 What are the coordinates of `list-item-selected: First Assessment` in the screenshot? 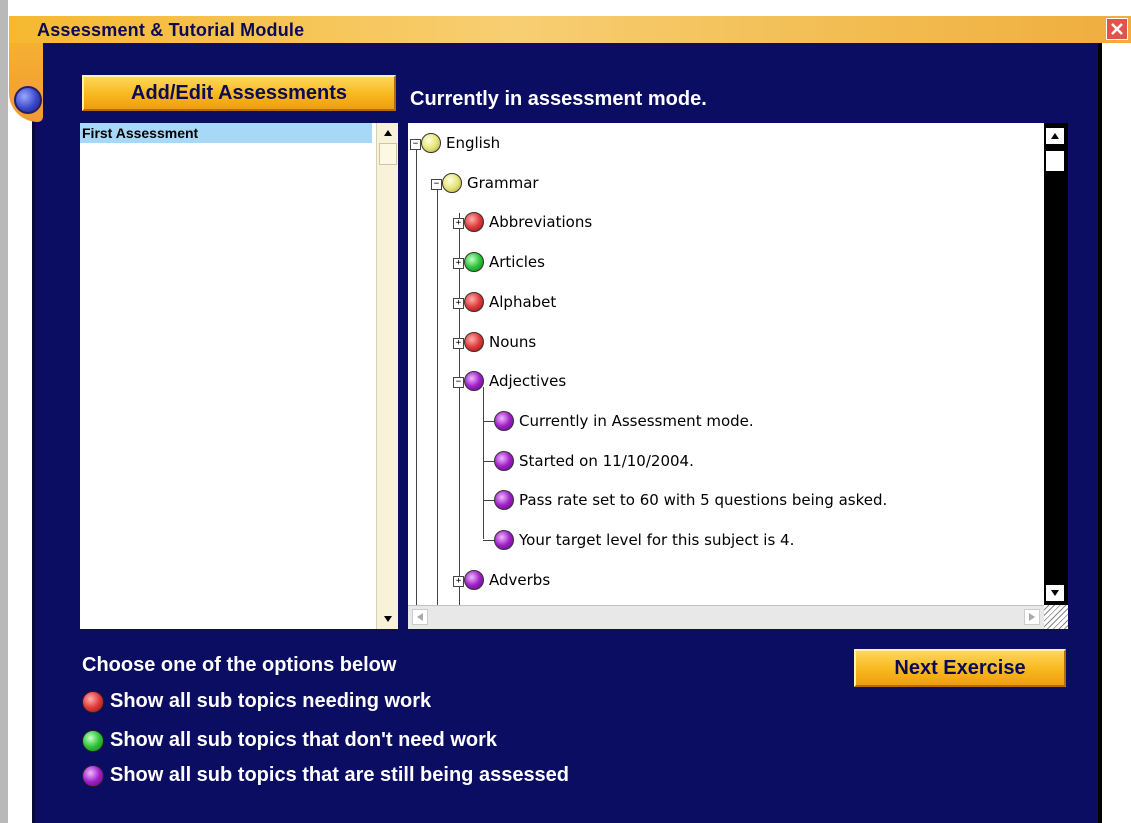 It's located at (226, 133).